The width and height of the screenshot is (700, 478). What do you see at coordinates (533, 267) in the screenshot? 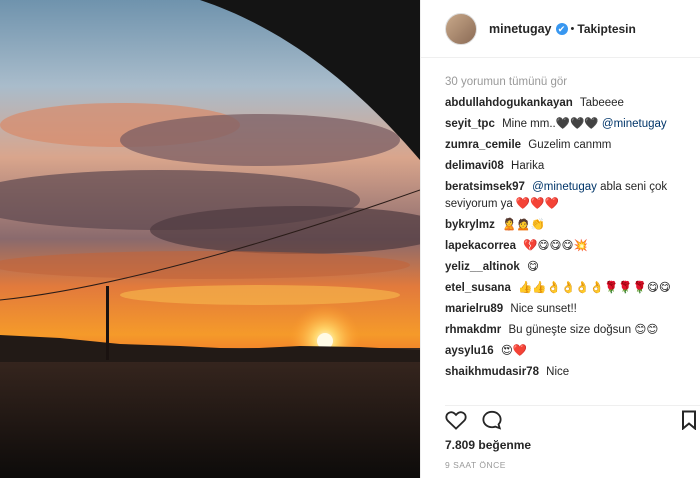
I see `comment-text: 😋` at bounding box center [533, 267].